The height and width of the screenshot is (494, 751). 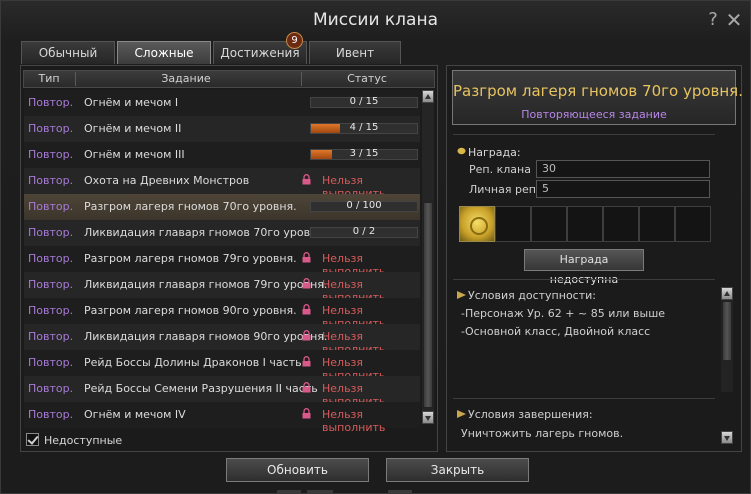 What do you see at coordinates (134, 154) in the screenshot?
I see `row-task-name: Огнём и мечом III` at bounding box center [134, 154].